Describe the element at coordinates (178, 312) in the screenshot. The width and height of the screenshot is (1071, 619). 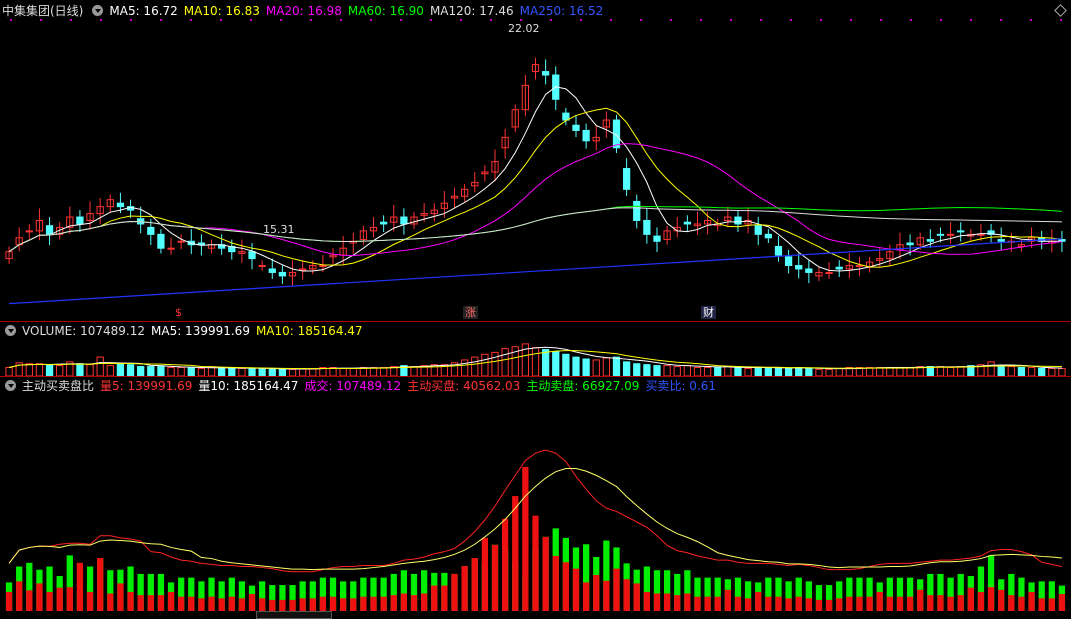
I see `event-marker-dividend: $` at that location.